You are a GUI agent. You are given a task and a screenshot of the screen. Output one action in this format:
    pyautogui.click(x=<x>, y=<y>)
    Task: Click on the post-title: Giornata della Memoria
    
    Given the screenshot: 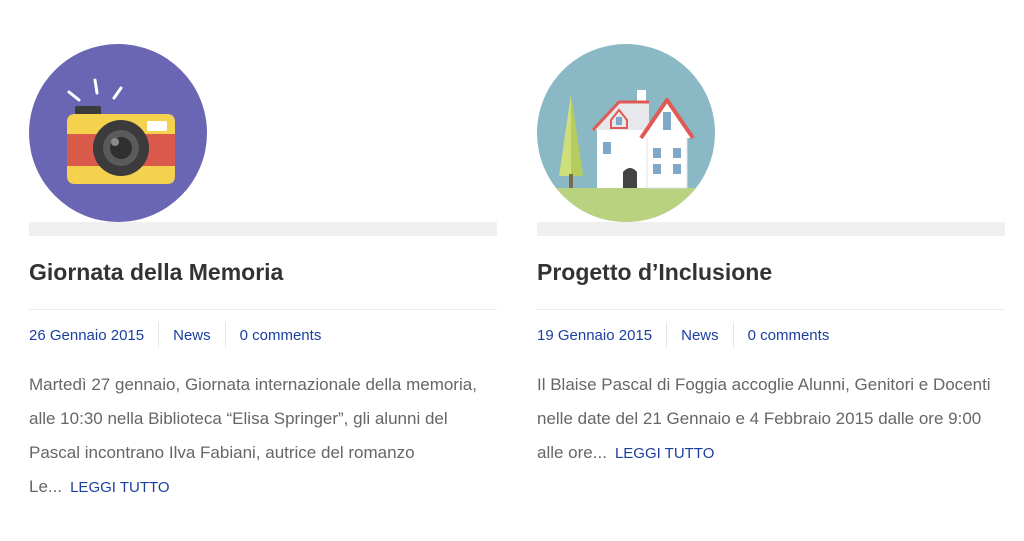 What is the action you would take?
    pyautogui.click(x=156, y=272)
    